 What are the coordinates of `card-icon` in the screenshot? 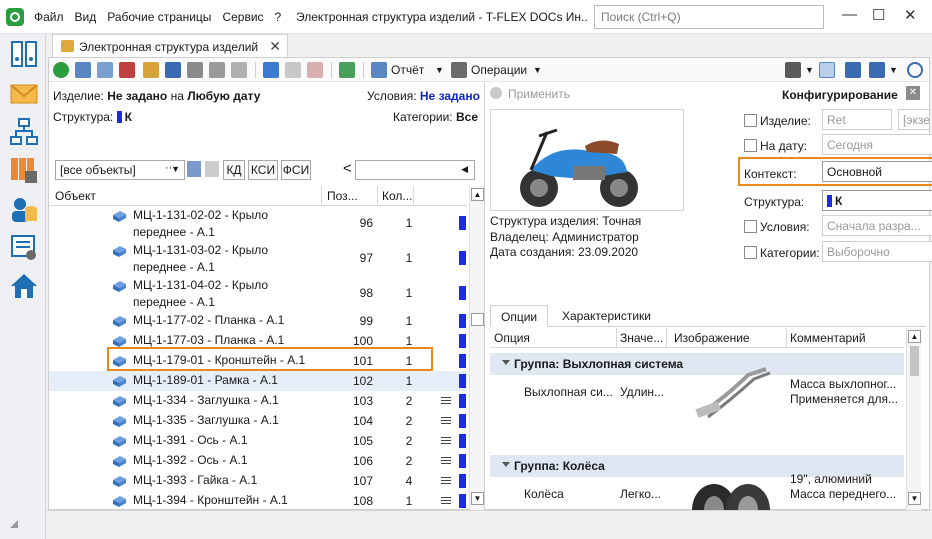 It's located at (83, 70).